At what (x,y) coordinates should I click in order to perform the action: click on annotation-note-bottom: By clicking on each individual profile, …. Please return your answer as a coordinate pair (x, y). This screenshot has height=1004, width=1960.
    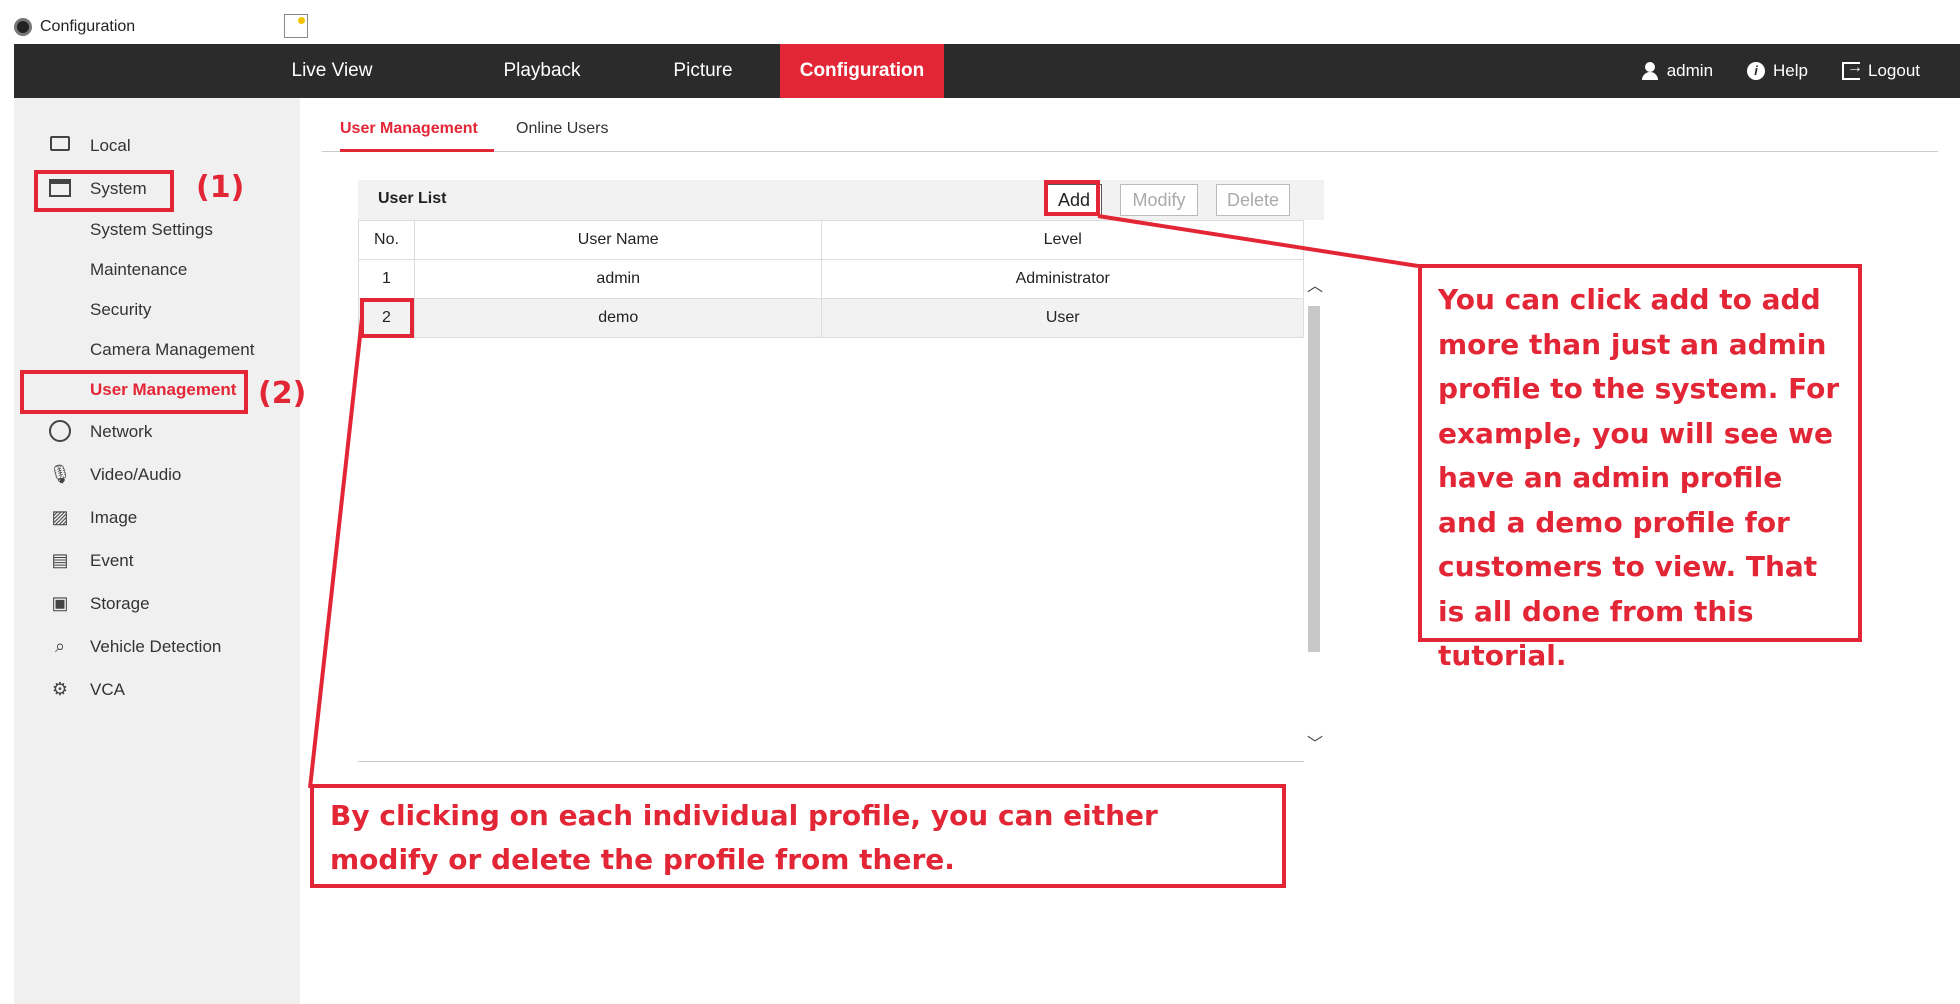
    Looking at the image, I should click on (798, 836).